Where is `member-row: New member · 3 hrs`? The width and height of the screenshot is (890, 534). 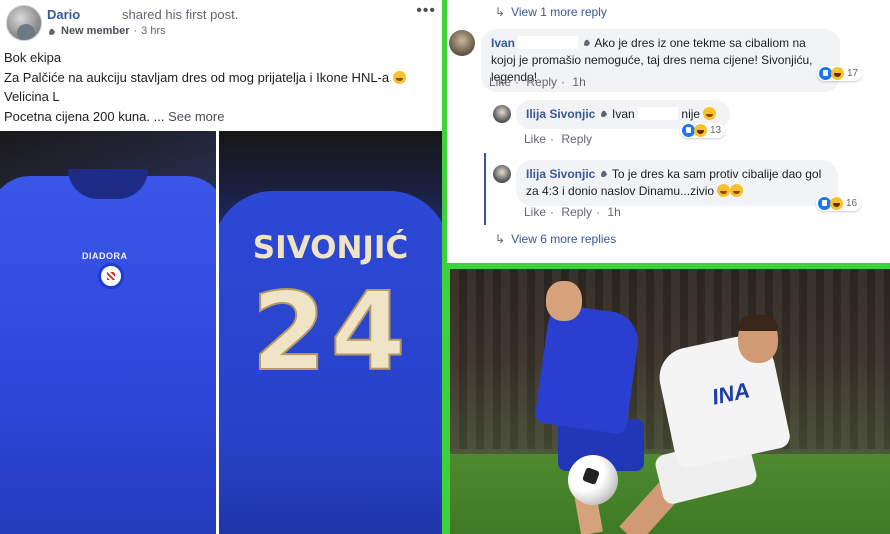 member-row: New member · 3 hrs is located at coordinates (106, 31).